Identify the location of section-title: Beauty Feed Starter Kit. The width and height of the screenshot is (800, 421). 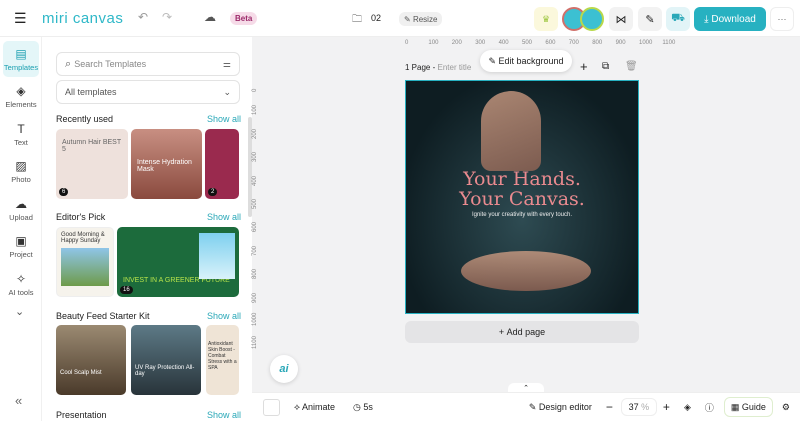
(103, 316).